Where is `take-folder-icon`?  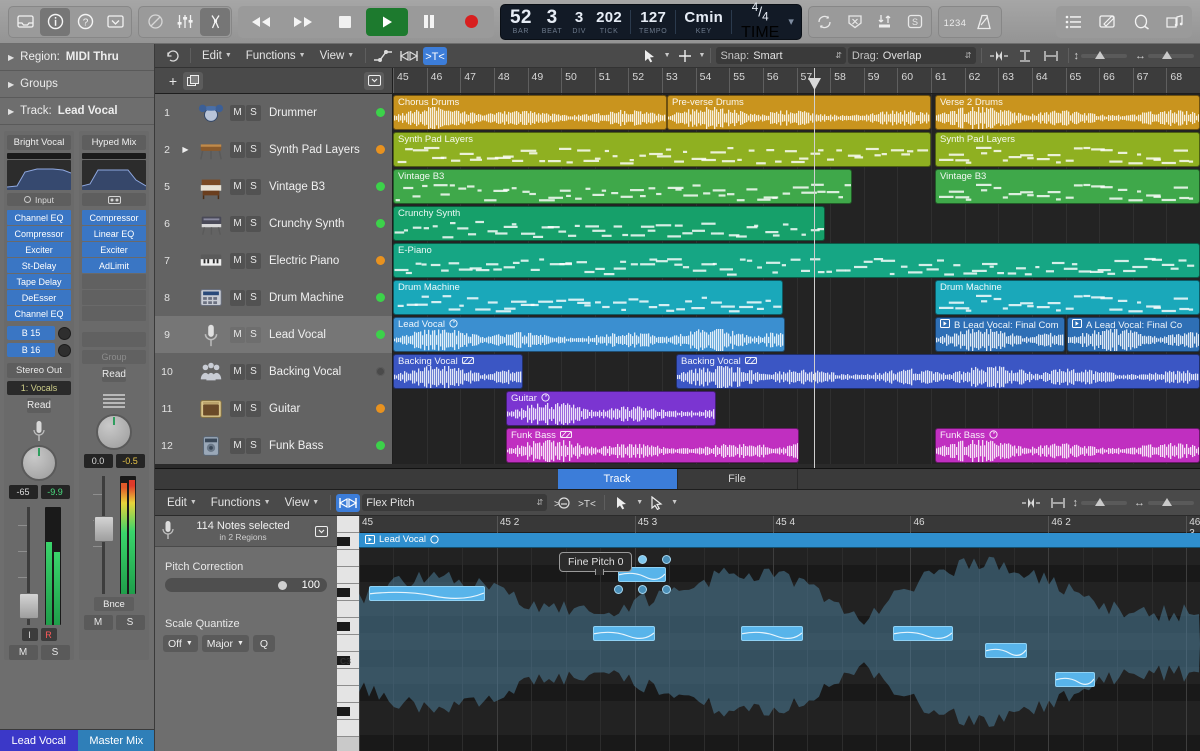 take-folder-icon is located at coordinates (1077, 325).